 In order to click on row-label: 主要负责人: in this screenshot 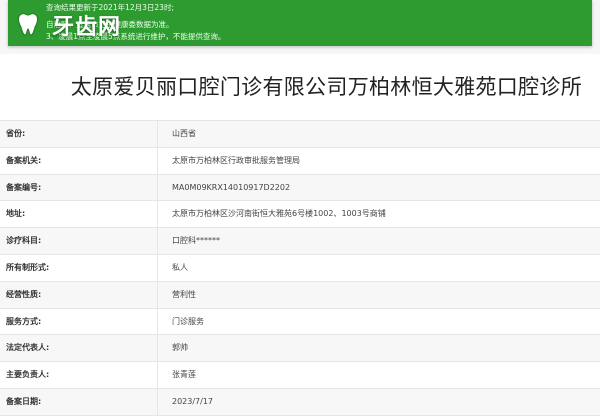, I will do `click(79, 375)`.